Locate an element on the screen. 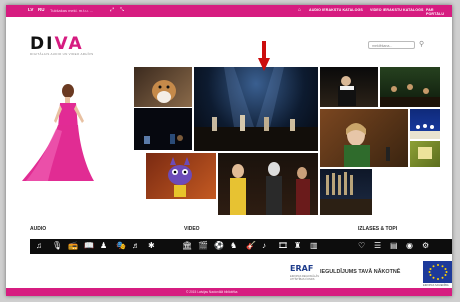 This screenshot has width=460, height=302. top-icon: ⚙ is located at coordinates (425, 246).